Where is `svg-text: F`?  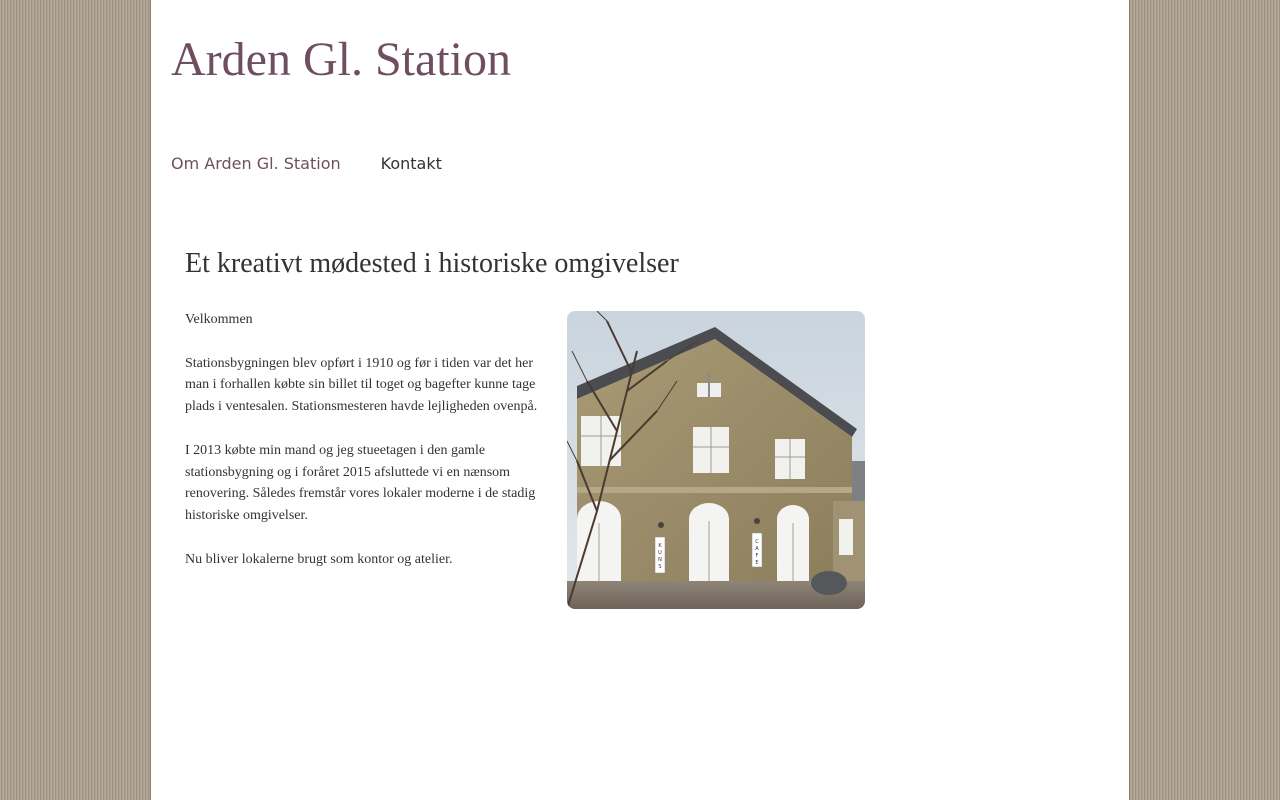
svg-text: F is located at coordinates (757, 556).